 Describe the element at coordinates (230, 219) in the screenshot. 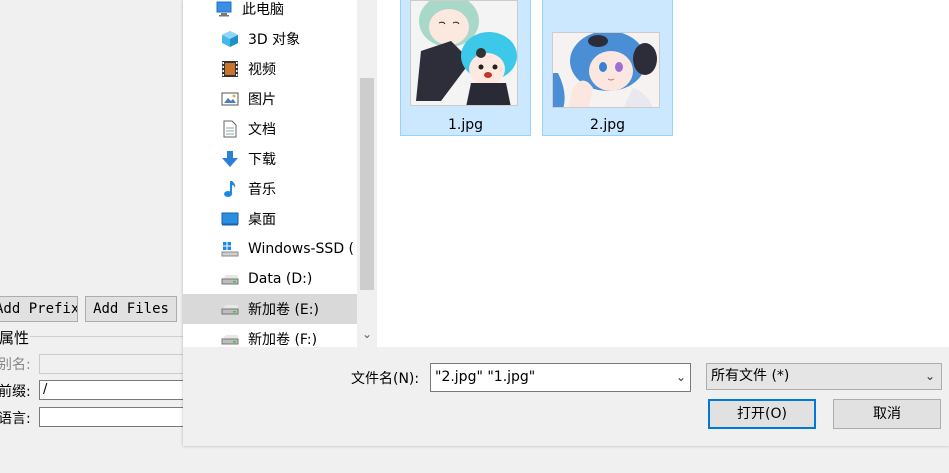

I see `desktop-icon` at that location.